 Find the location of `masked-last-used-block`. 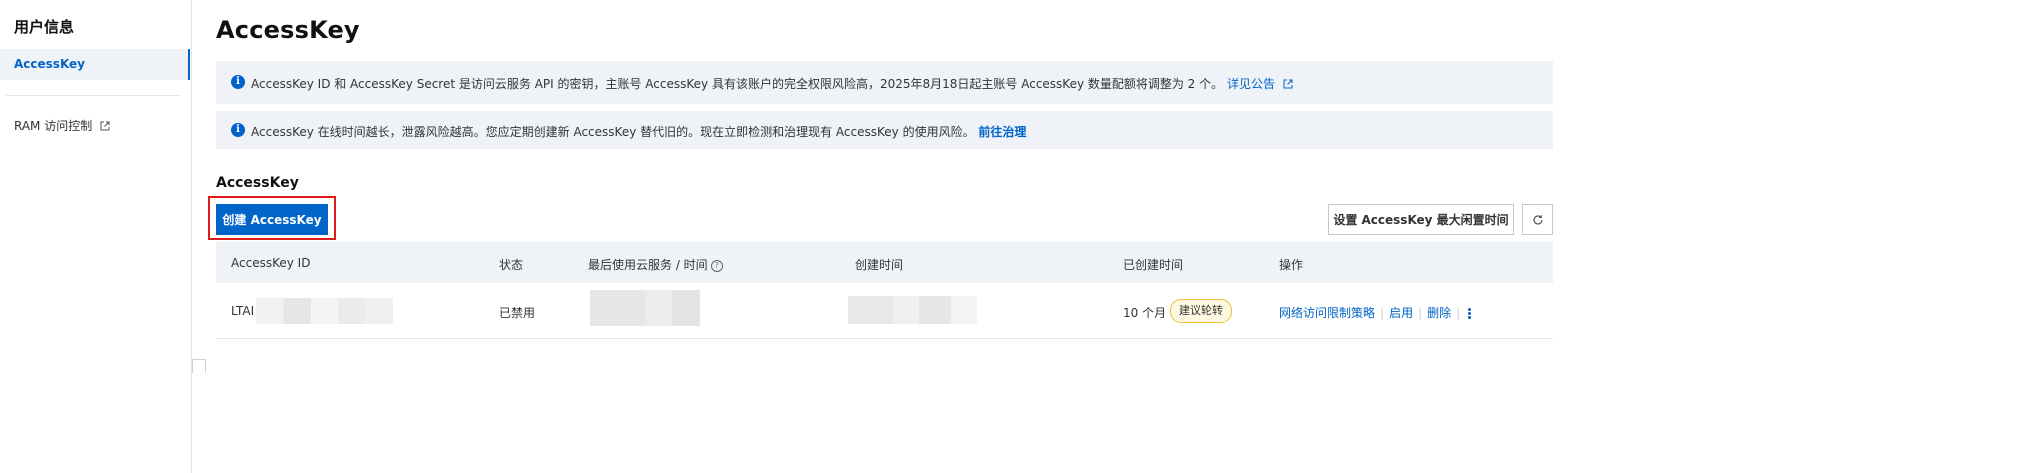

masked-last-used-block is located at coordinates (645, 308).